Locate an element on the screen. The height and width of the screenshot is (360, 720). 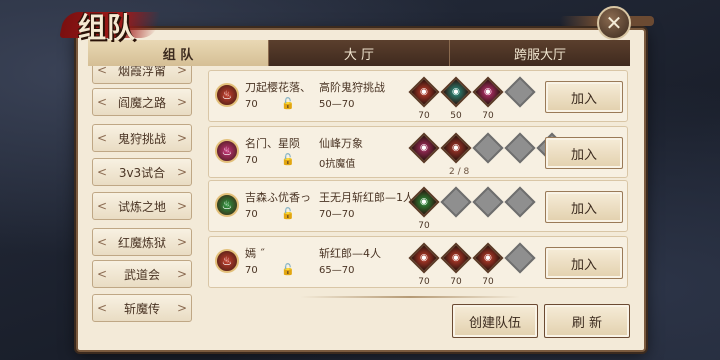
category-item: < 斩魔传 > is located at coordinates (142, 308).